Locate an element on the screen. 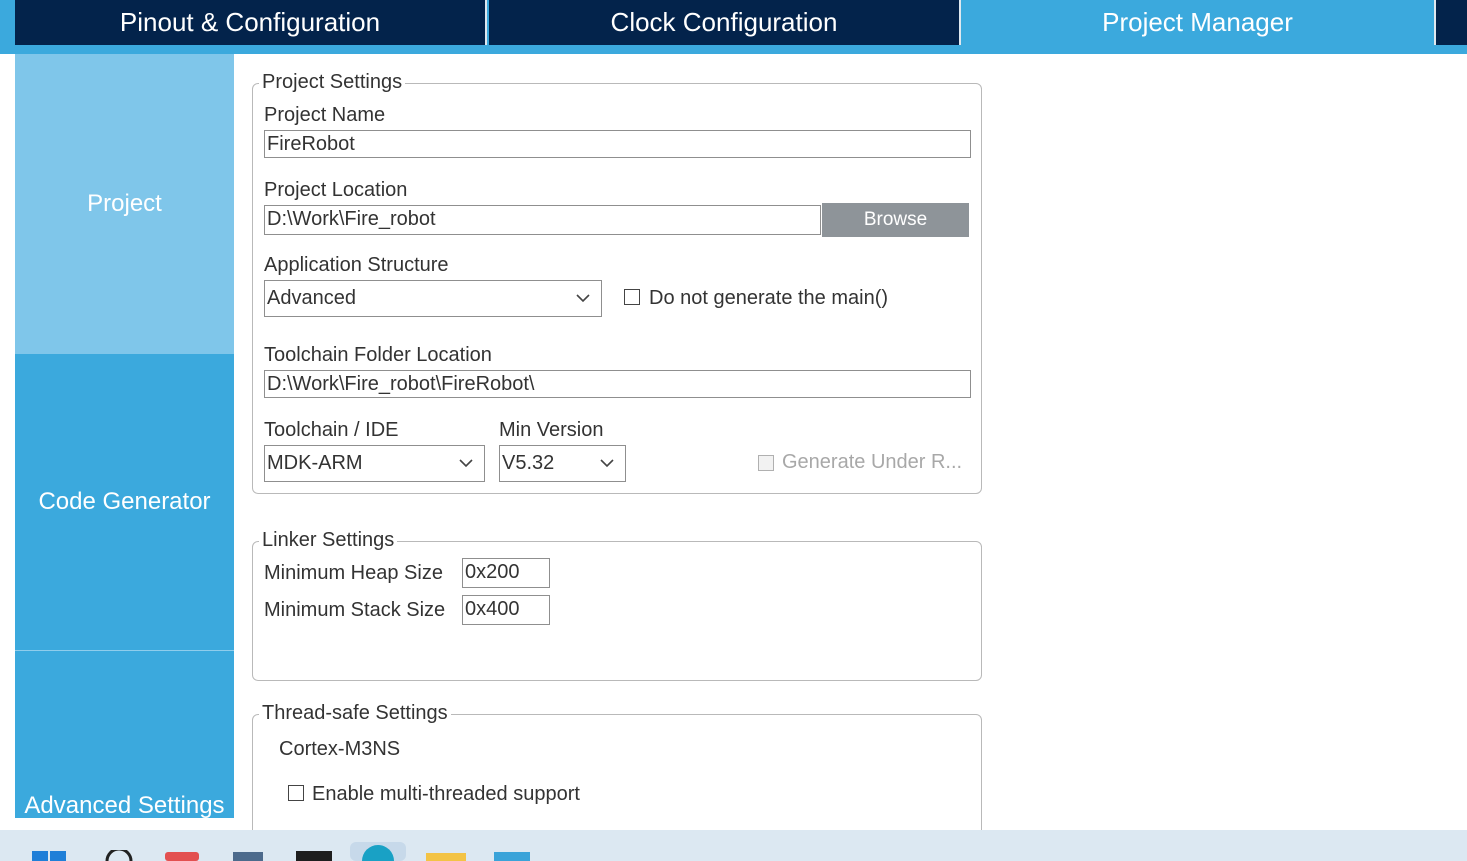  sidebar-item-code-generator-label: Code Generator is located at coordinates (124, 501).